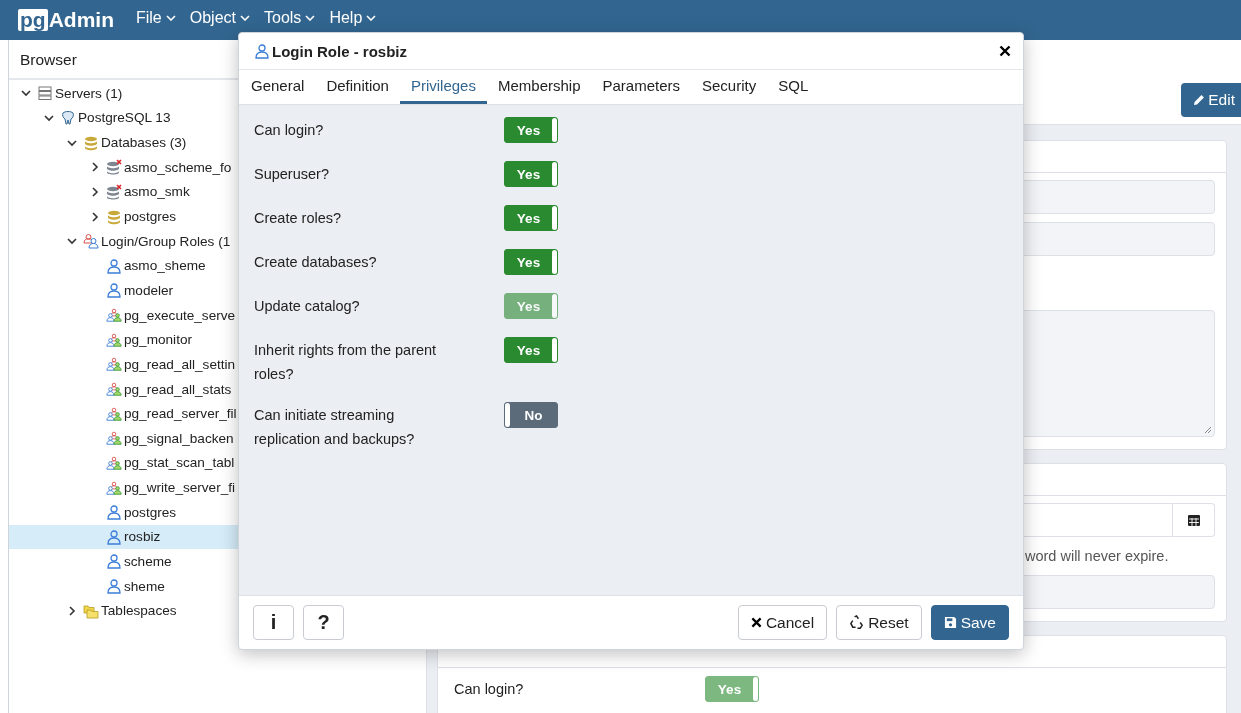 This screenshot has height=713, width=1241. I want to click on tab: Parameters, so click(641, 87).